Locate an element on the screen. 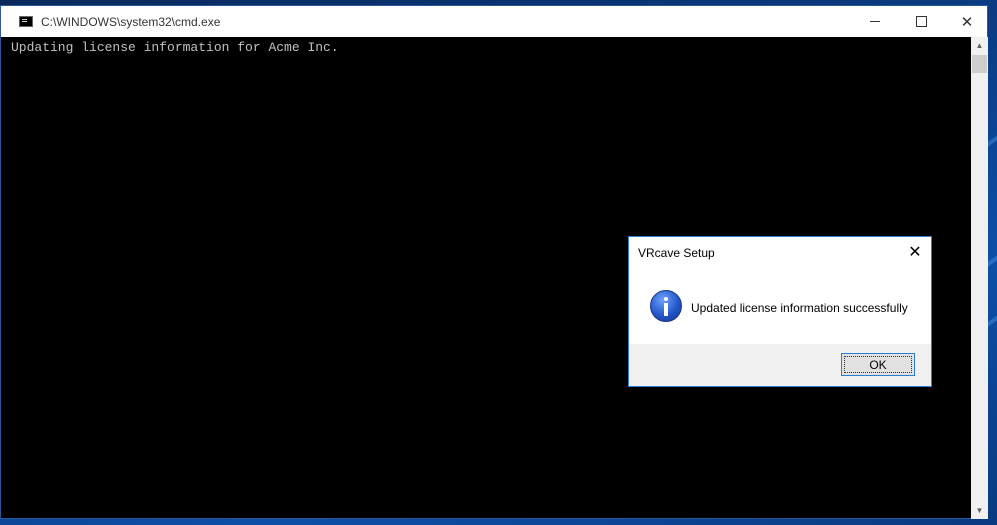  maximize-icon is located at coordinates (921, 21).